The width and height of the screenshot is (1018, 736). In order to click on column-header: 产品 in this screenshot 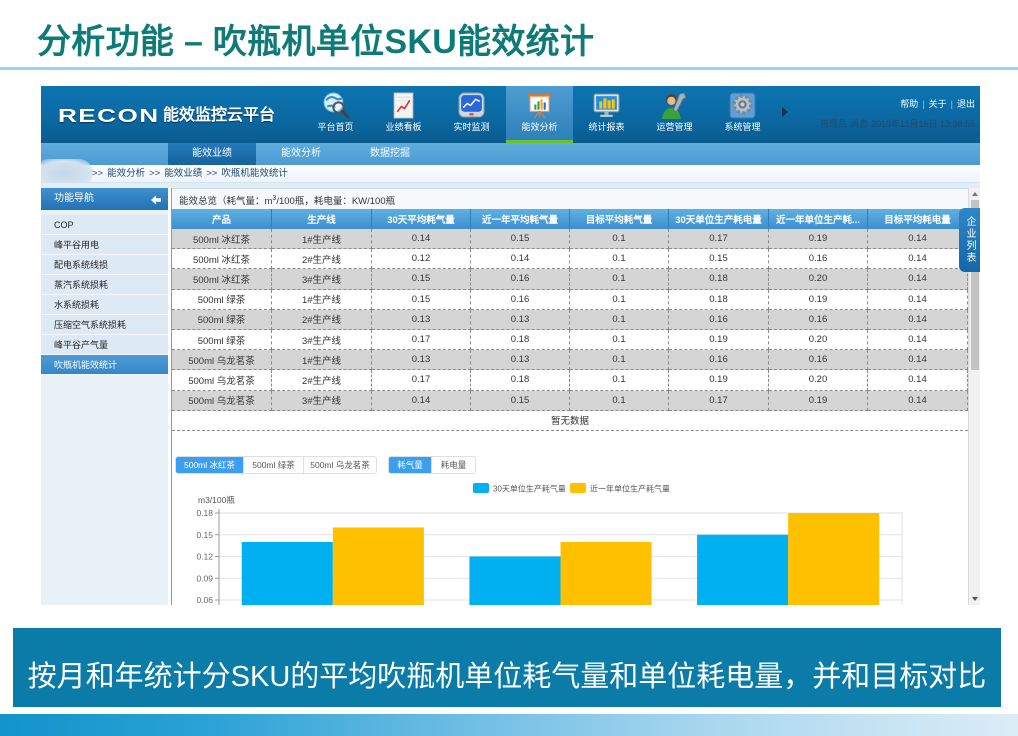, I will do `click(222, 219)`.